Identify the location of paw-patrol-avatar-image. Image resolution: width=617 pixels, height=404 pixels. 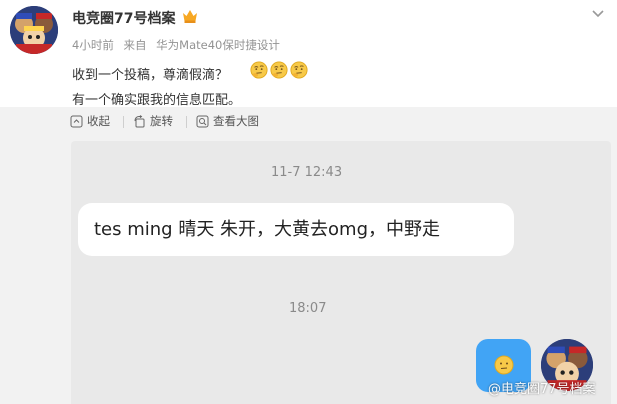
(34, 30).